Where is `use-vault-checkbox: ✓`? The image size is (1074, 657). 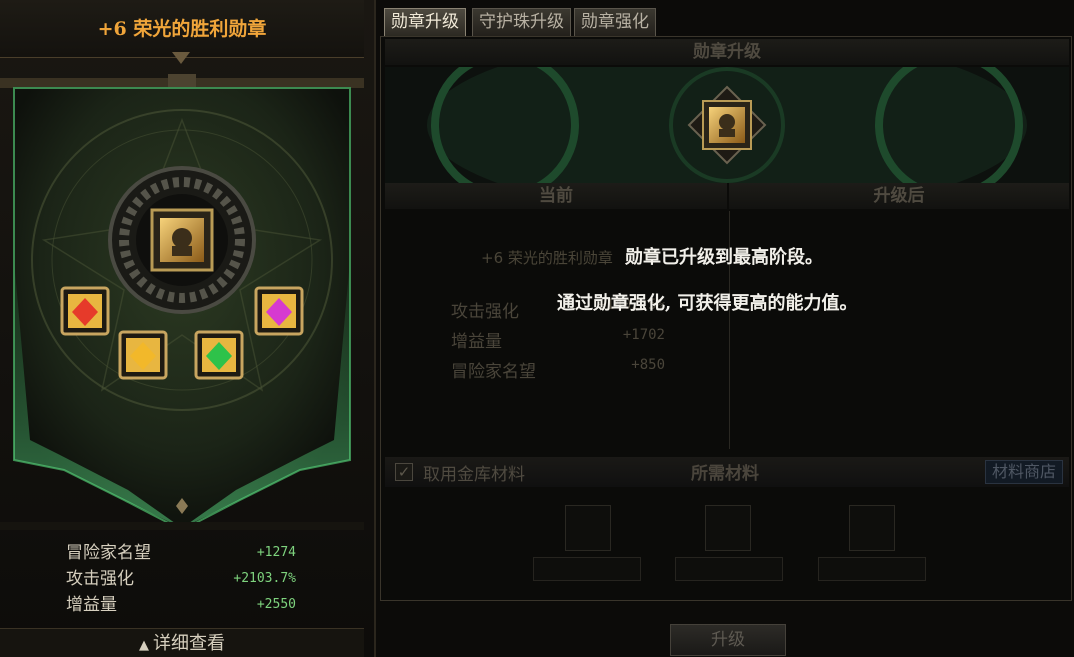 use-vault-checkbox: ✓ is located at coordinates (404, 472).